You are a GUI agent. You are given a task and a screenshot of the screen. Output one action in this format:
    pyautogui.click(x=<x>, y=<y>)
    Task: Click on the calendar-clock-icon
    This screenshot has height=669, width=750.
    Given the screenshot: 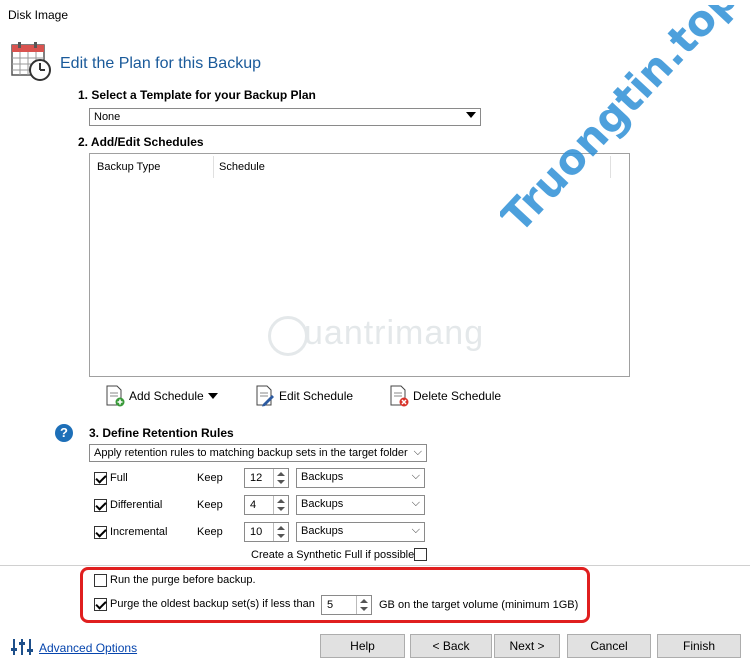 What is the action you would take?
    pyautogui.click(x=31, y=61)
    